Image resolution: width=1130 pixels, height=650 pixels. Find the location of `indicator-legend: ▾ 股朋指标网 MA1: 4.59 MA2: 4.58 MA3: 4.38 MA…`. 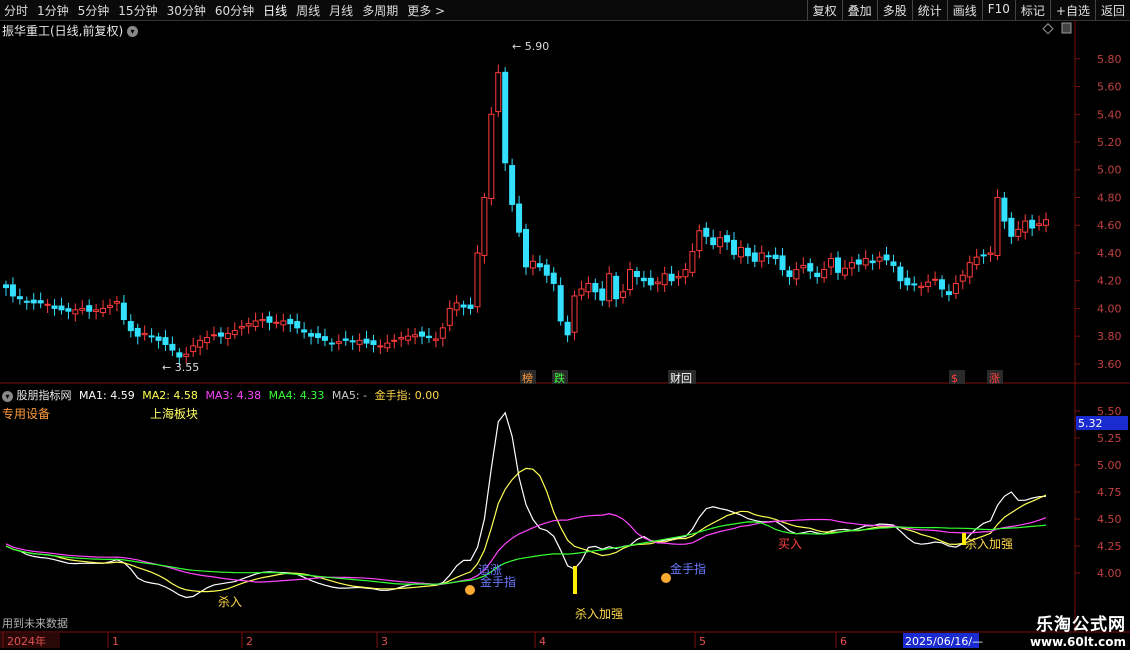

indicator-legend: ▾ 股朋指标网 MA1: 4.59 MA2: 4.58 MA3: 4.38 MA… is located at coordinates (220, 395).